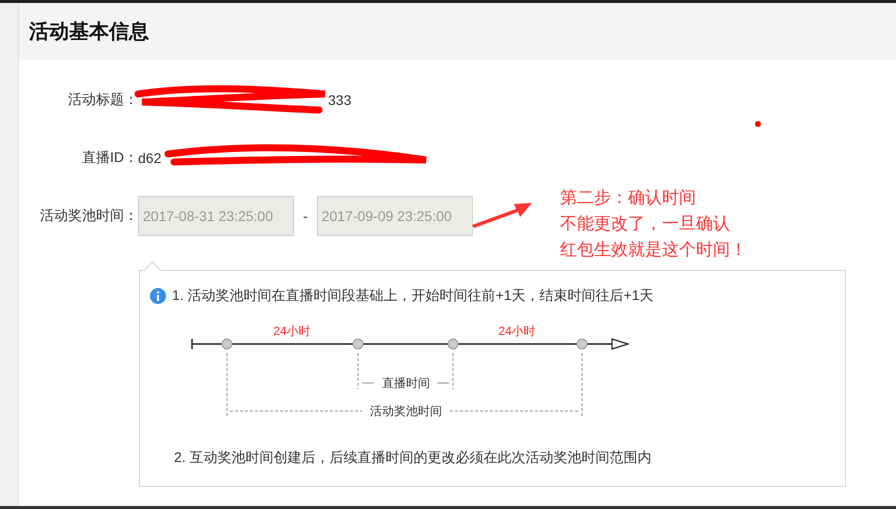 The width and height of the screenshot is (896, 509). What do you see at coordinates (645, 224) in the screenshot?
I see `annotation-text: 不能更改了，一旦确认` at bounding box center [645, 224].